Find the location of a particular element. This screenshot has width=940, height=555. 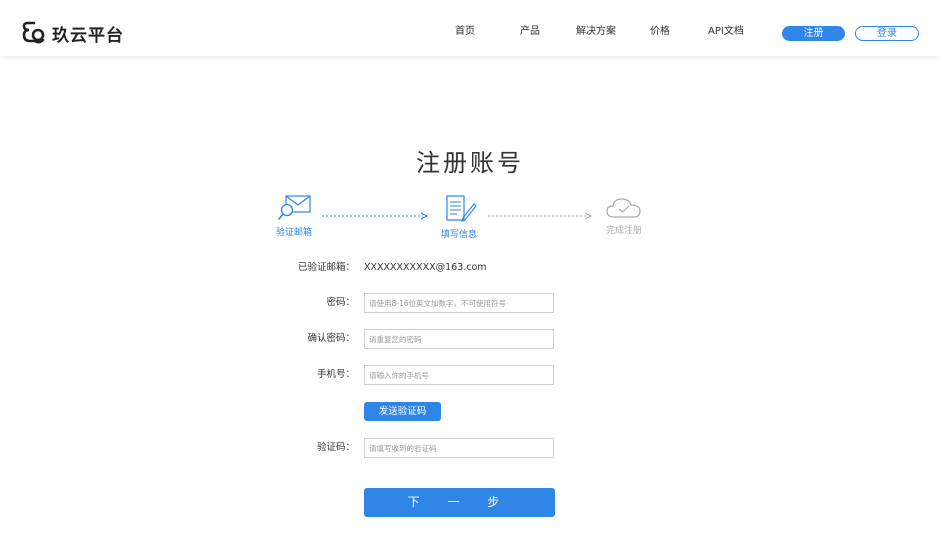

nav-products: 产品 is located at coordinates (530, 32).